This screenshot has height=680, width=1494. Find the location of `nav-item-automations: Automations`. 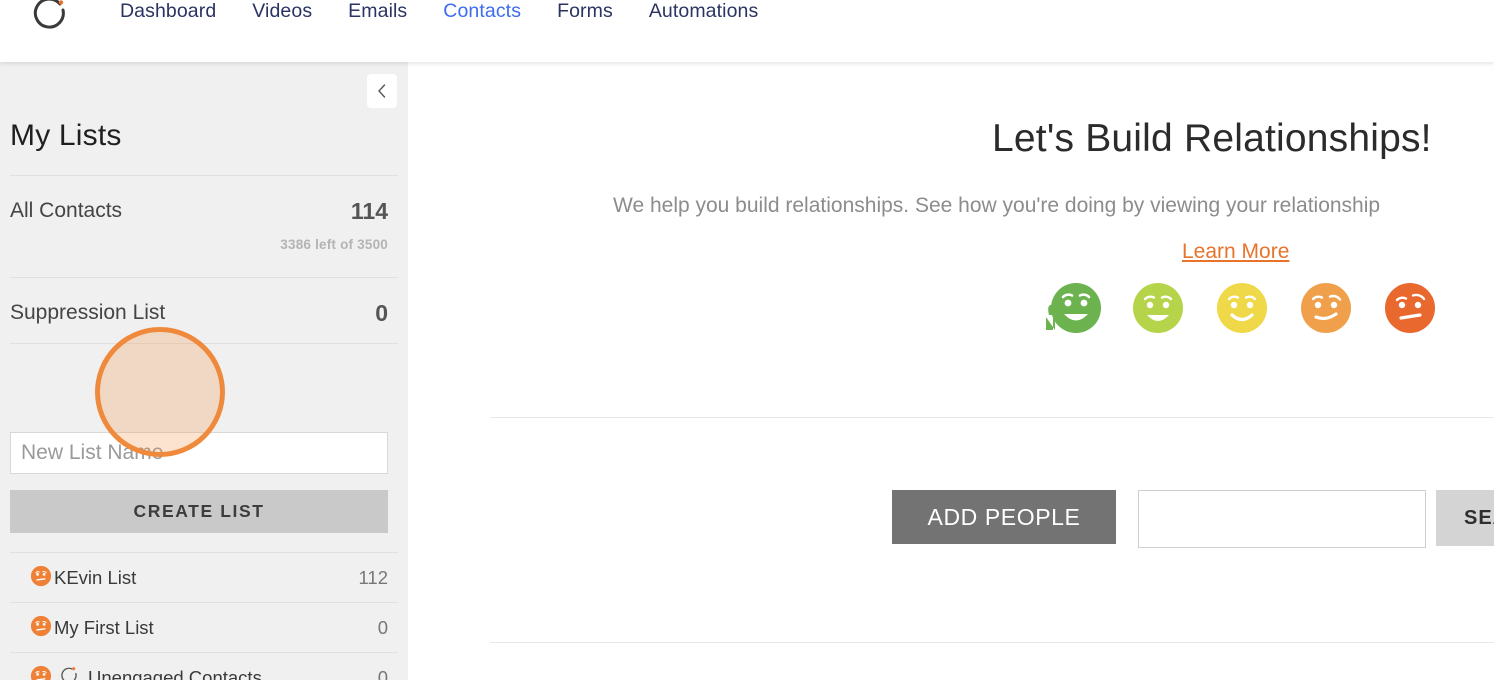

nav-item-automations: Automations is located at coordinates (704, 17).